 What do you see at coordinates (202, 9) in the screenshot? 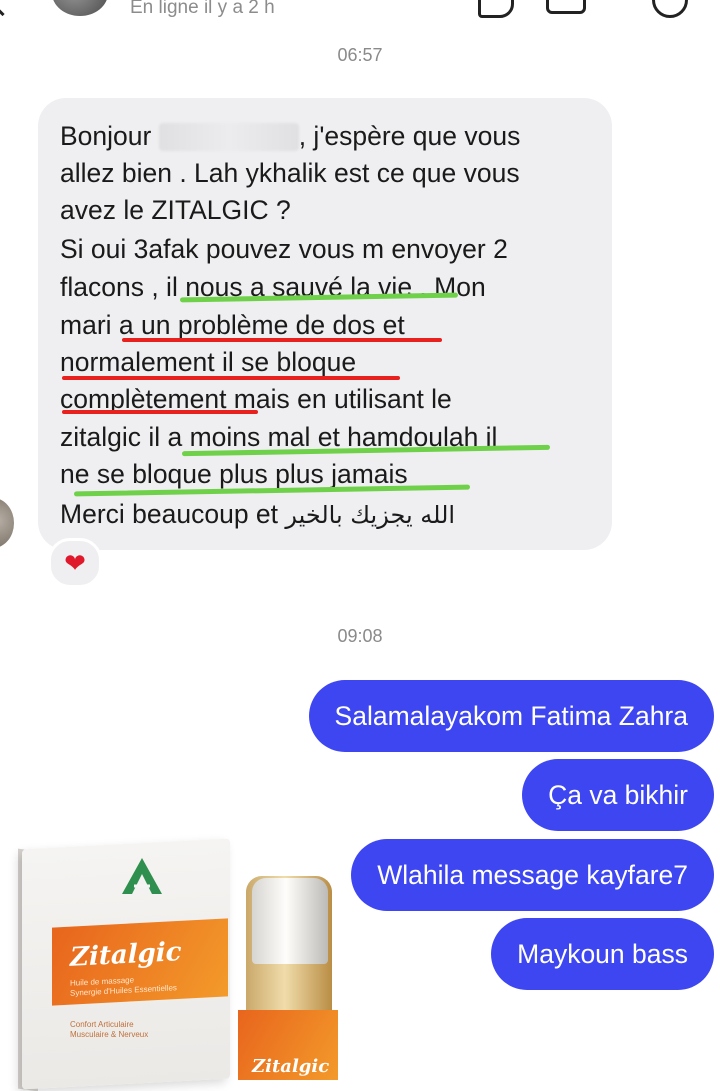
I see `online-status: En ligne il y a 2 h` at bounding box center [202, 9].